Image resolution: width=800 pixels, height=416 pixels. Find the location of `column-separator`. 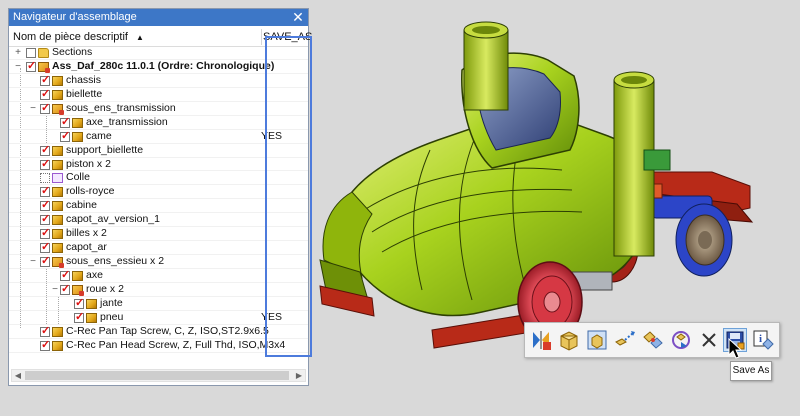

column-separator is located at coordinates (261, 37).